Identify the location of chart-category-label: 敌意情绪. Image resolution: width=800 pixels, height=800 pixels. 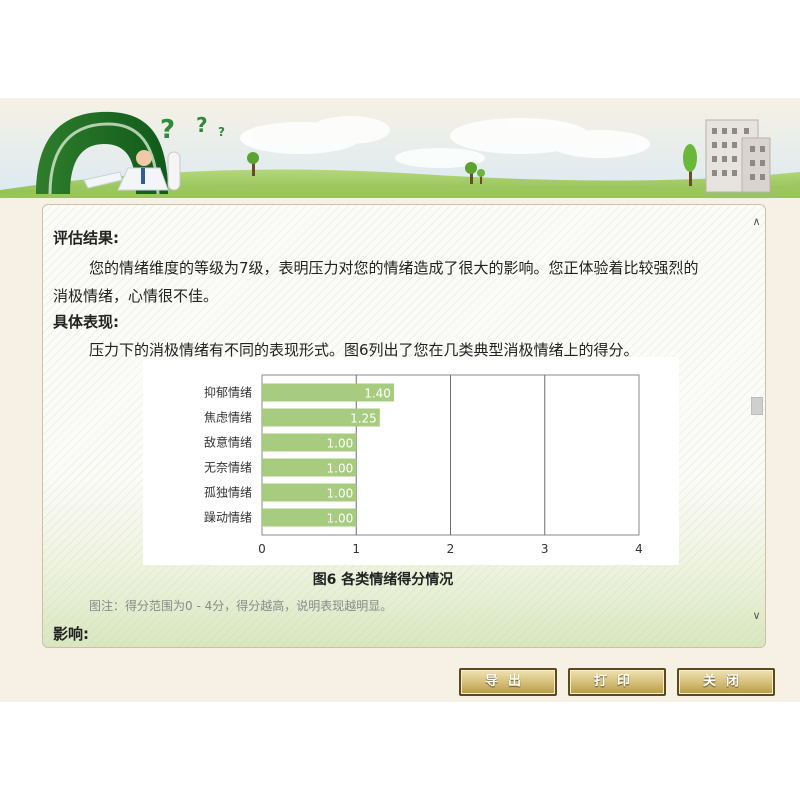
(228, 442).